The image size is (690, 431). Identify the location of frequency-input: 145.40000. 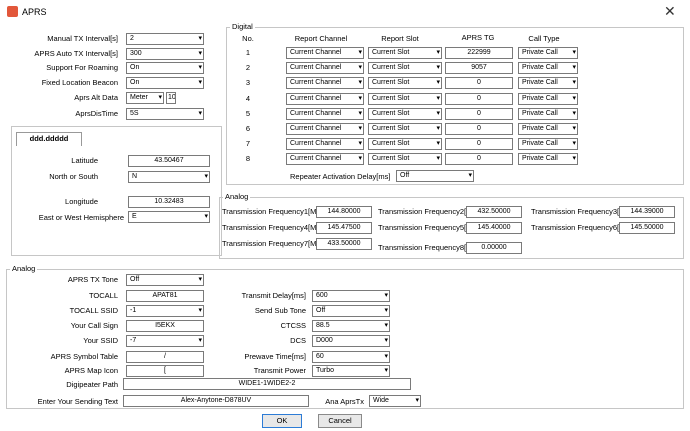
(494, 228).